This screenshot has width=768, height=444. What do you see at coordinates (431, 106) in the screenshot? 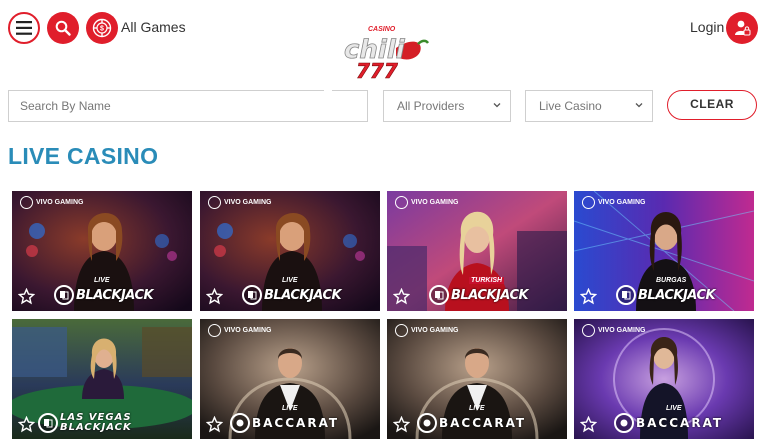
I see `provider-select-value: All Providers` at bounding box center [431, 106].